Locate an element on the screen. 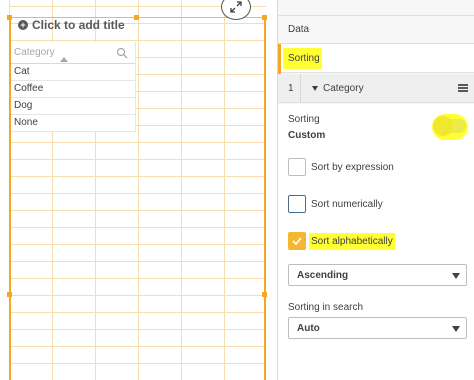  dimension-sort-index: 1 is located at coordinates (291, 88).